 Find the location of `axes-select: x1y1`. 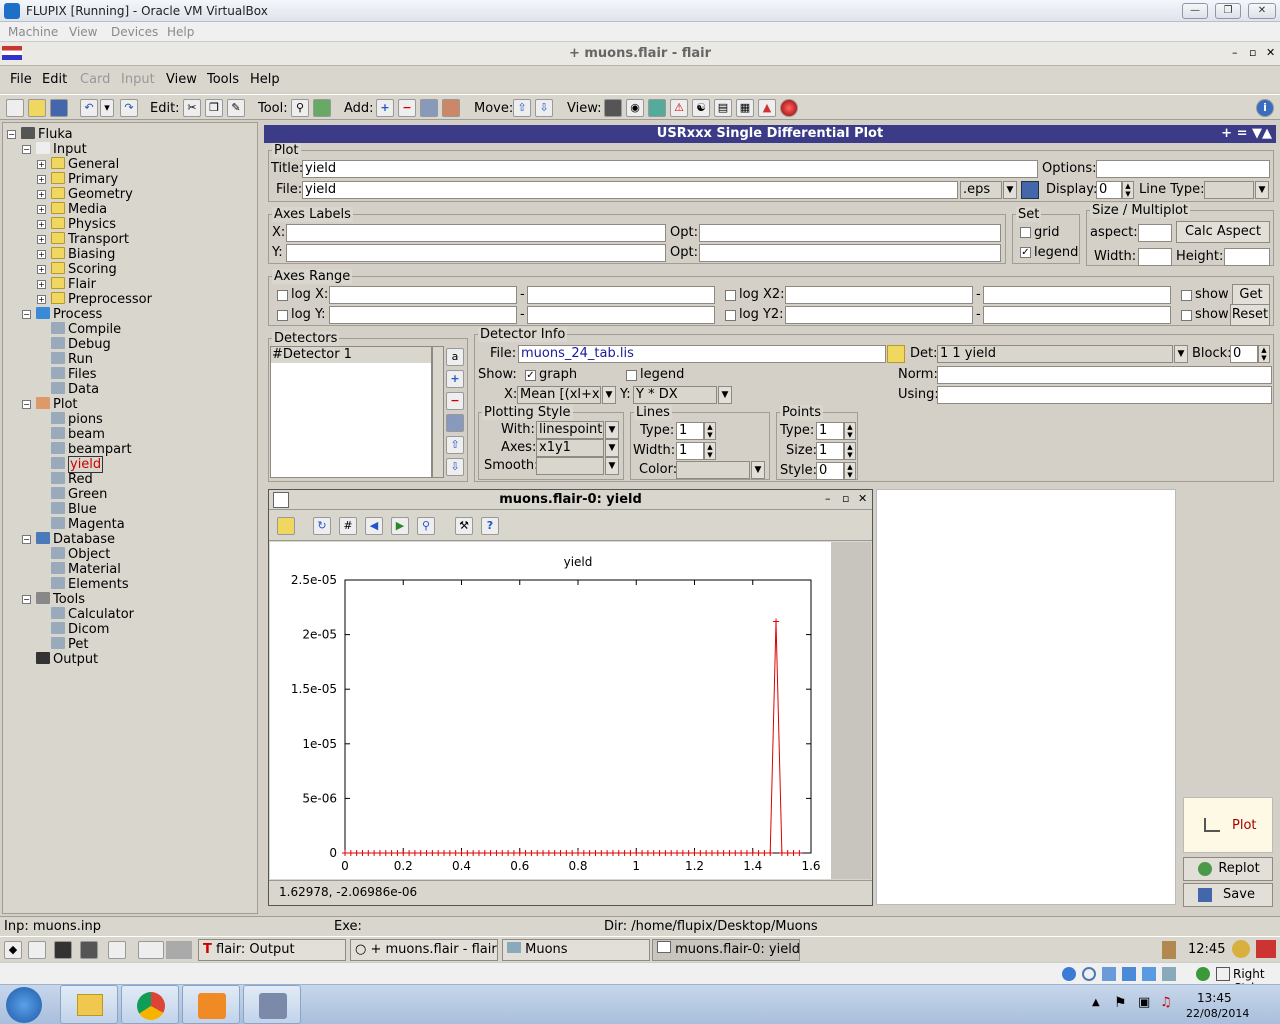

axes-select: x1y1 is located at coordinates (570, 448).